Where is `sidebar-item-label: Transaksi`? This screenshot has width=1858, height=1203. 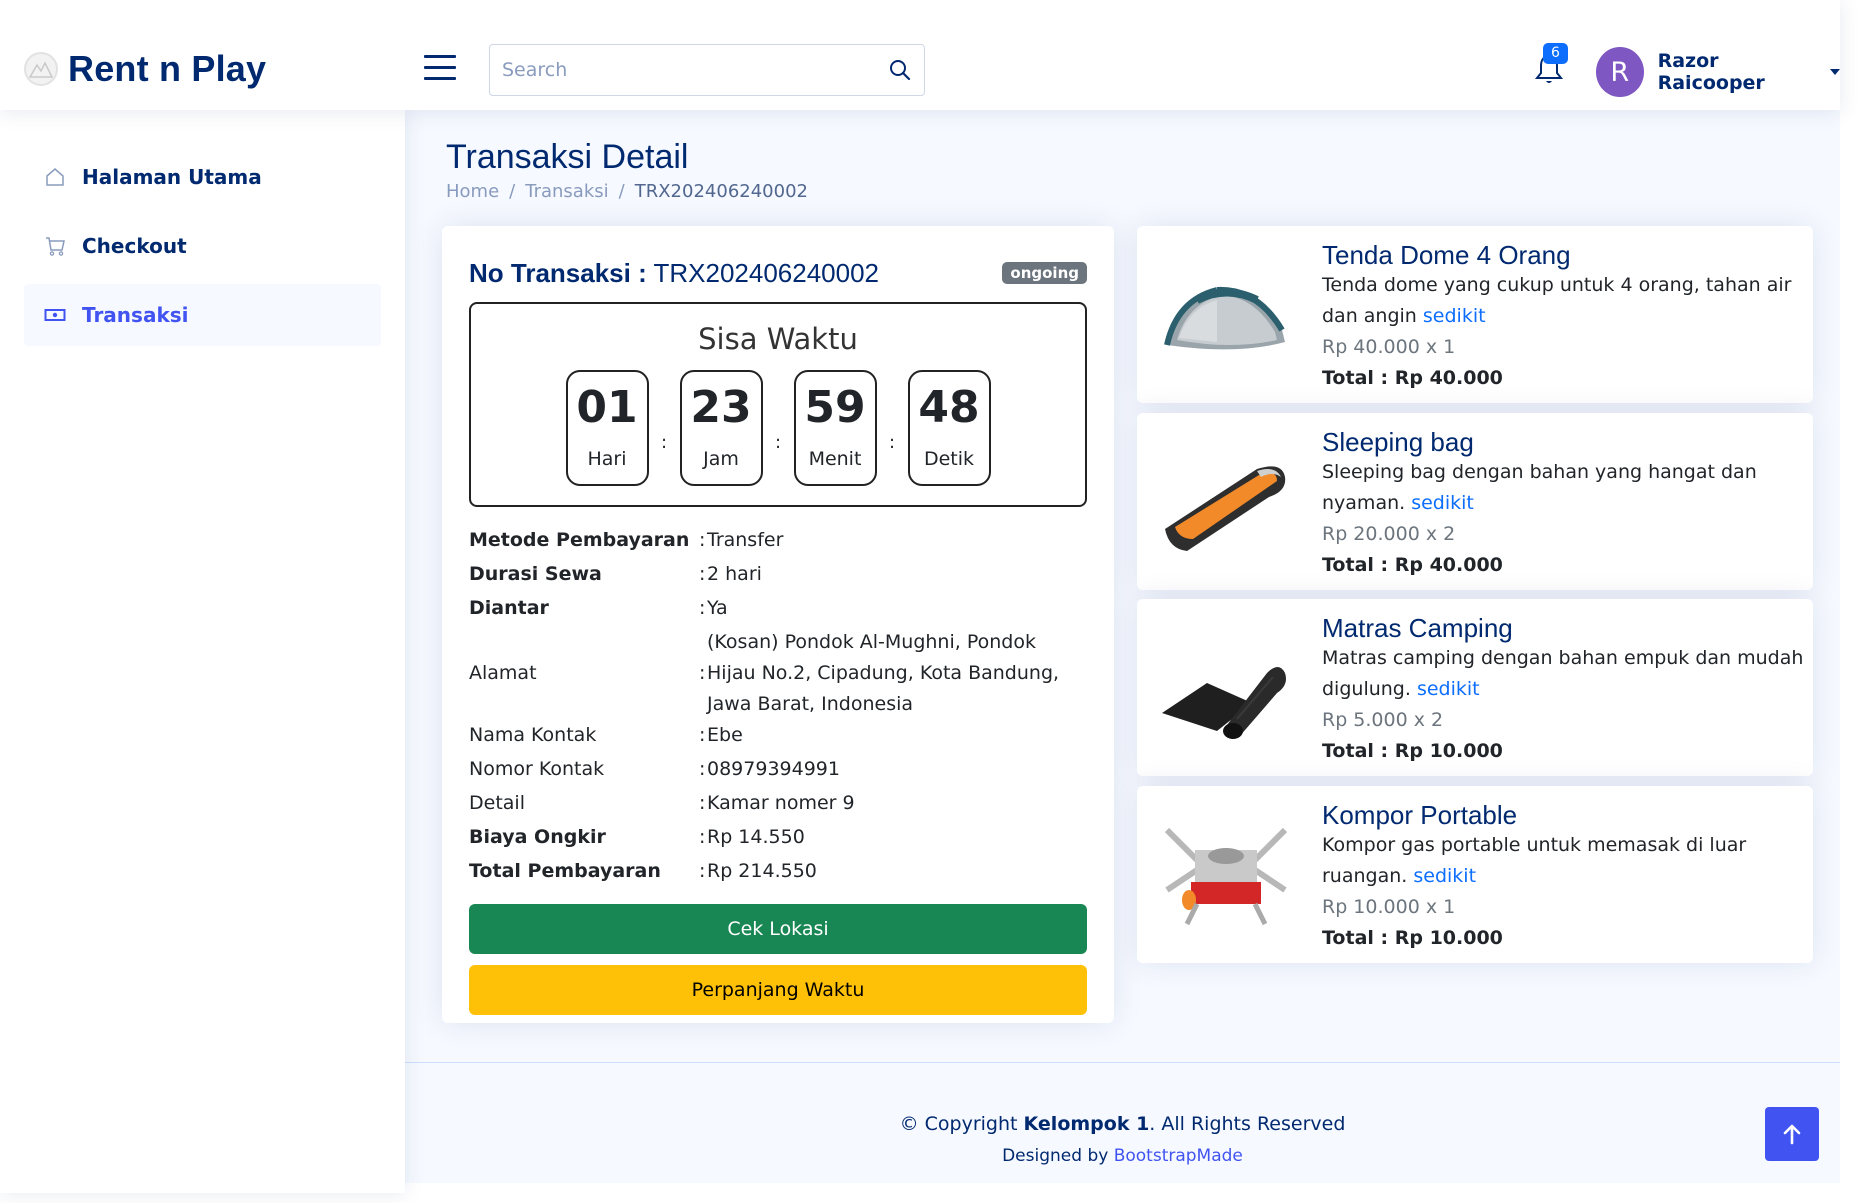 sidebar-item-label: Transaksi is located at coordinates (135, 315).